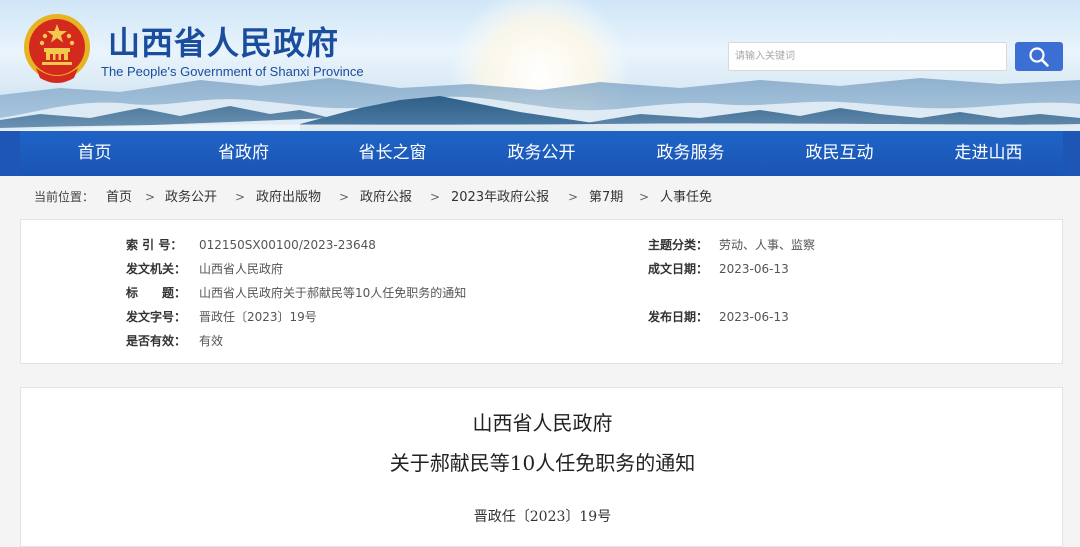 This screenshot has height=547, width=1080. Describe the element at coordinates (258, 317) in the screenshot. I see `meta-docnum-value: 晋政任〔2023〕19号` at that location.